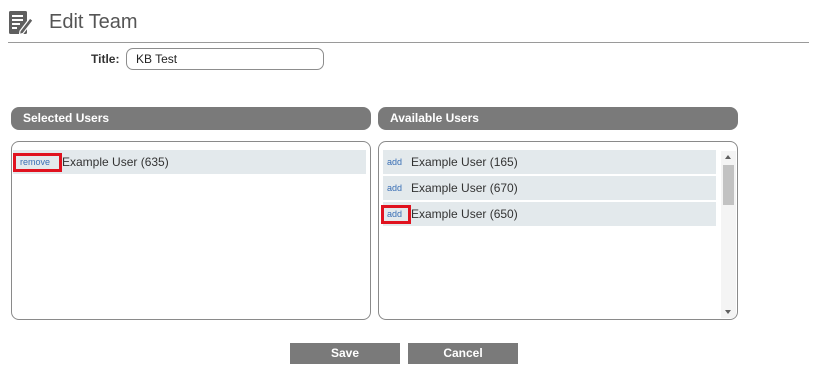 This screenshot has width=826, height=368. What do you see at coordinates (728, 157) in the screenshot?
I see `scroll-up-icon` at bounding box center [728, 157].